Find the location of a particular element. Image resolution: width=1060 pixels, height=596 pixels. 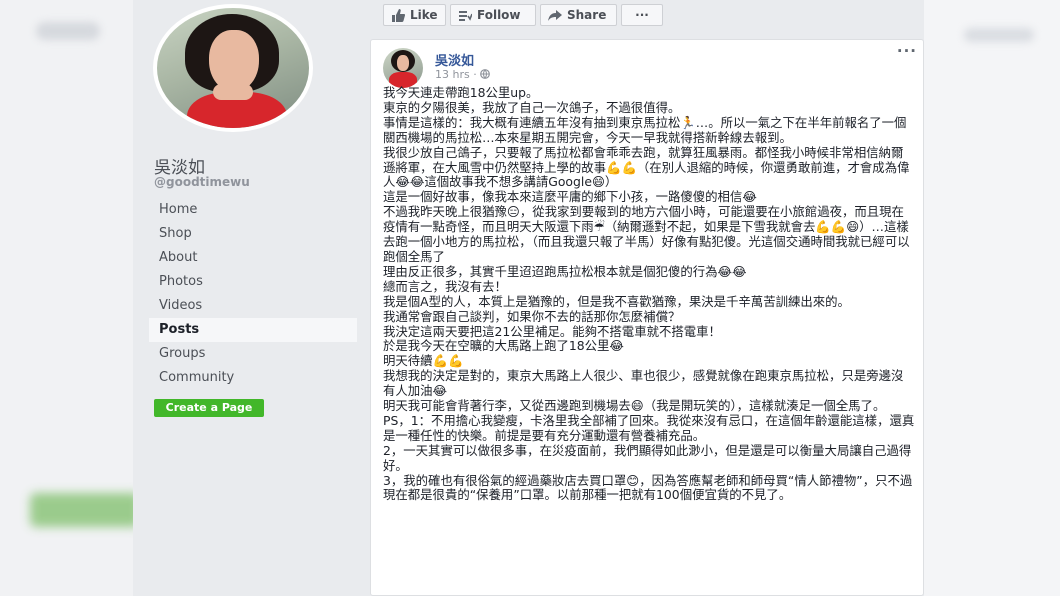

thumbs-up-icon is located at coordinates (398, 15).